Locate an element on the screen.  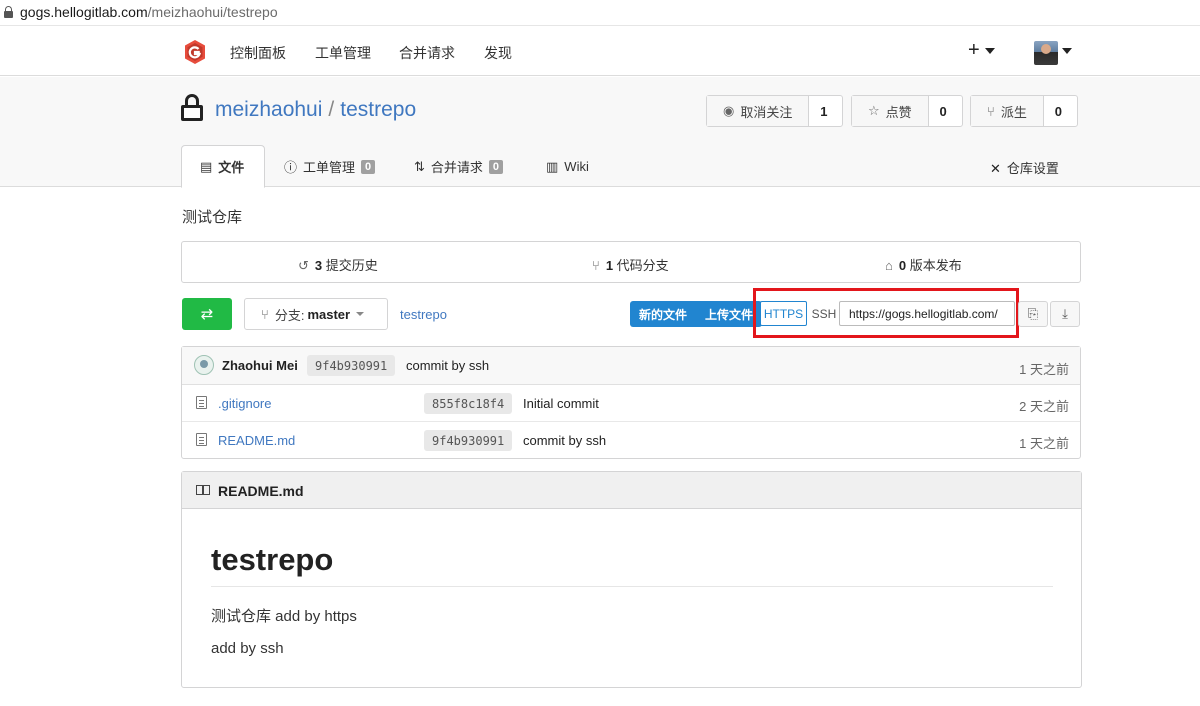
sync-icon: ⇄ is located at coordinates (207, 314).